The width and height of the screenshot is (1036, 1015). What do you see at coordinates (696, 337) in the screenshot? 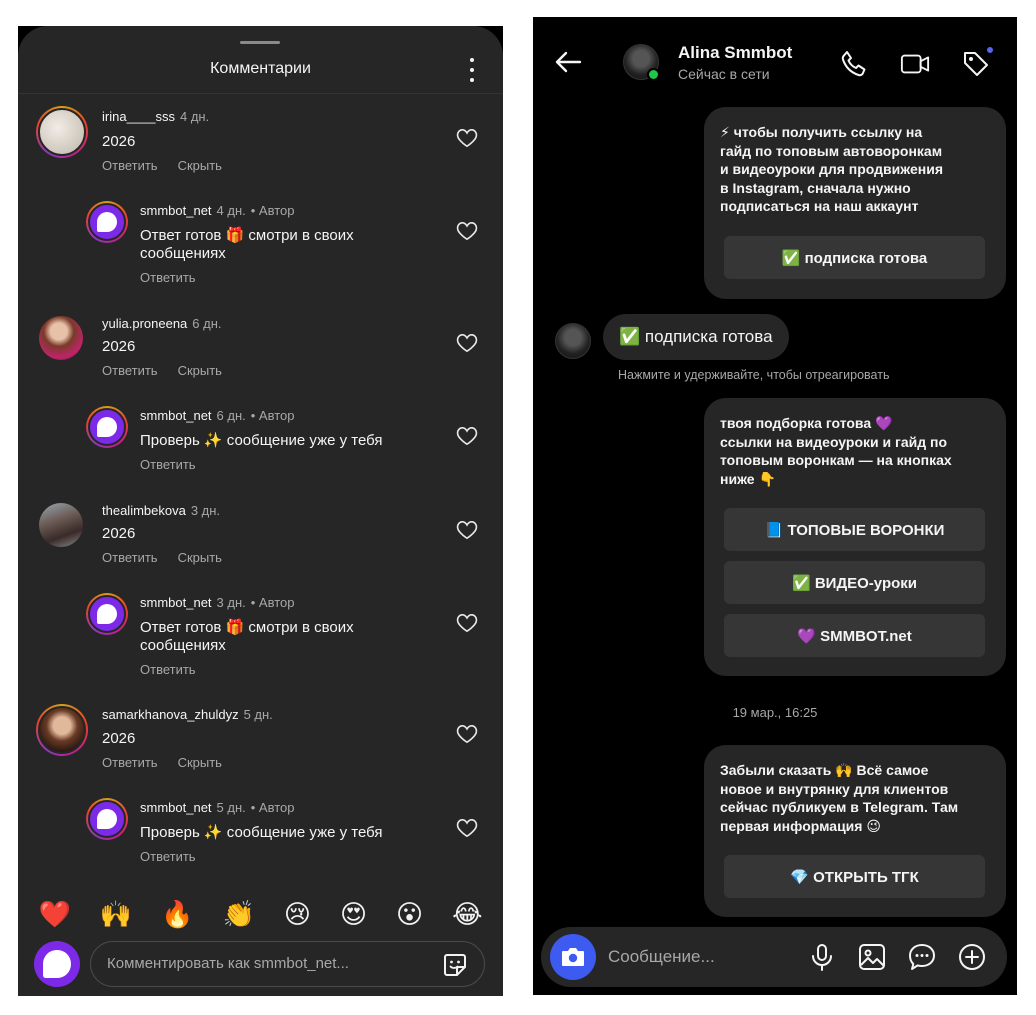
I see `received-message: ✅ подписка готова` at bounding box center [696, 337].